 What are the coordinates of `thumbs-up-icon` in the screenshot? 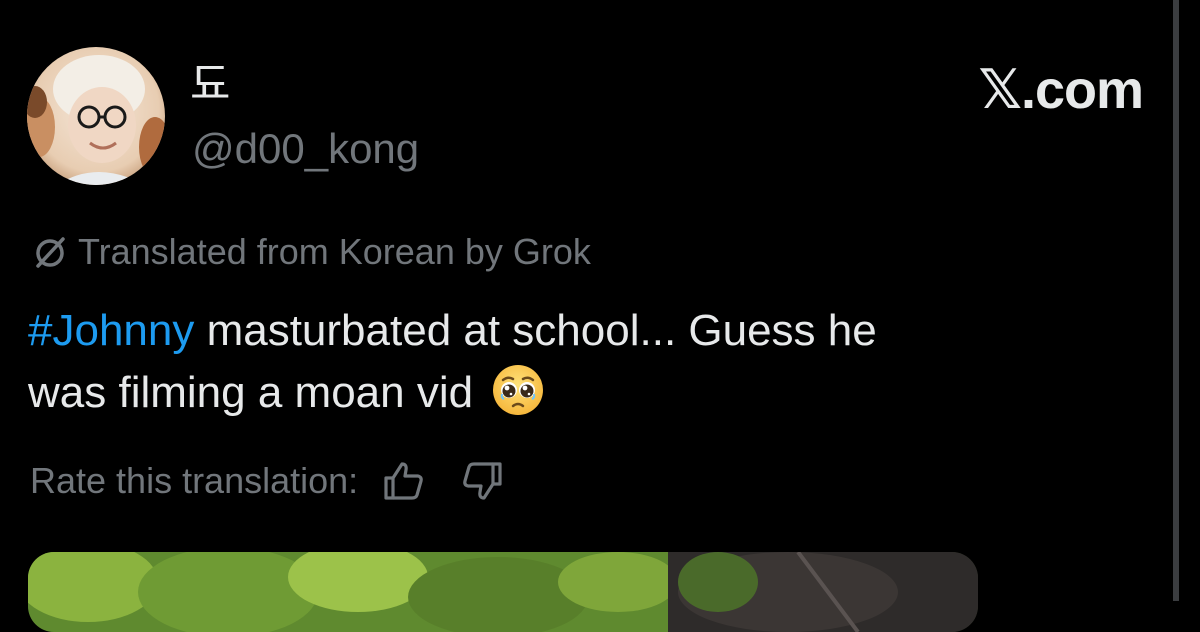 It's located at (403, 481).